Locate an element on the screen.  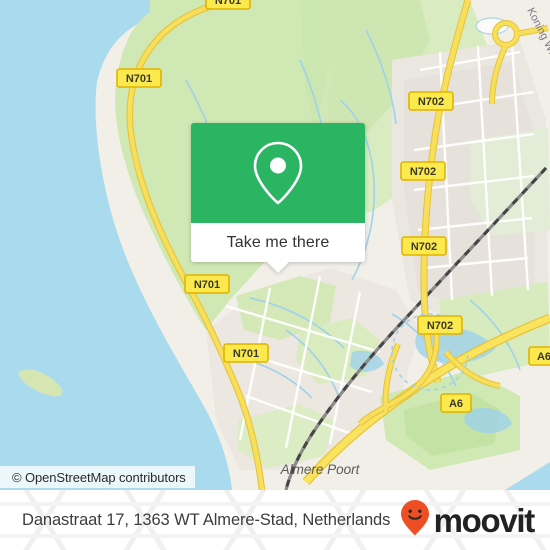
location-popup-card: Take me there is located at coordinates (278, 198).